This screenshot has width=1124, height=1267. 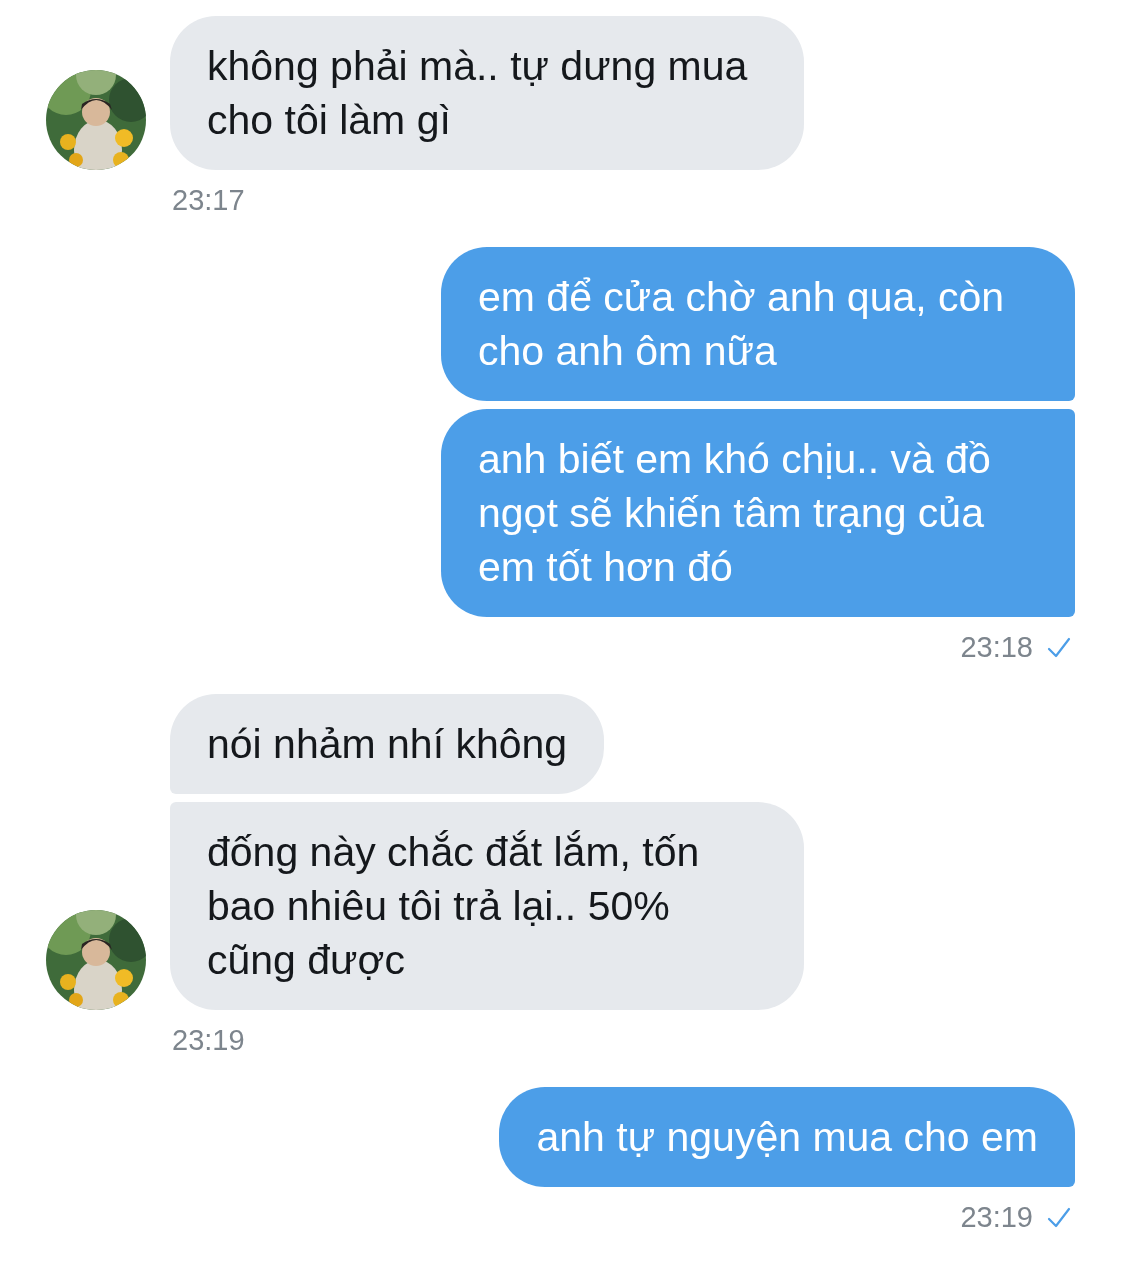 I want to click on message-bubble: nói nhảm nhí không, so click(x=387, y=744).